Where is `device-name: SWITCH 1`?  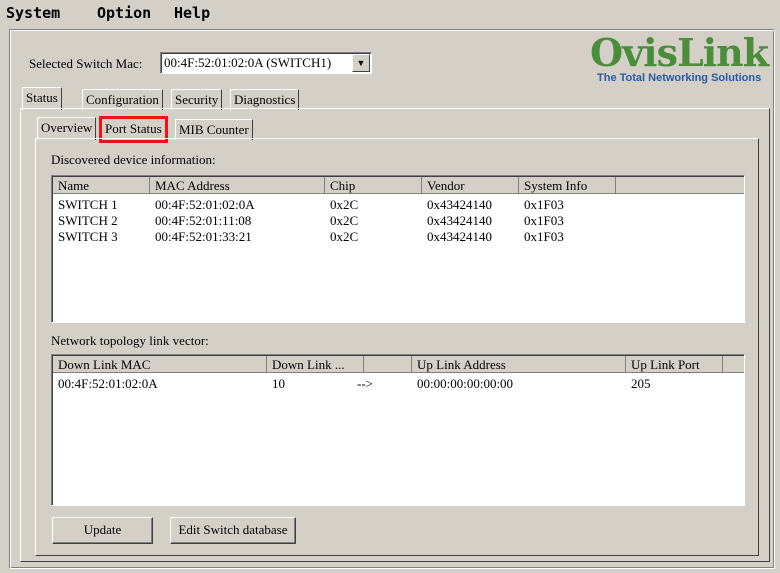
device-name: SWITCH 1 is located at coordinates (88, 204).